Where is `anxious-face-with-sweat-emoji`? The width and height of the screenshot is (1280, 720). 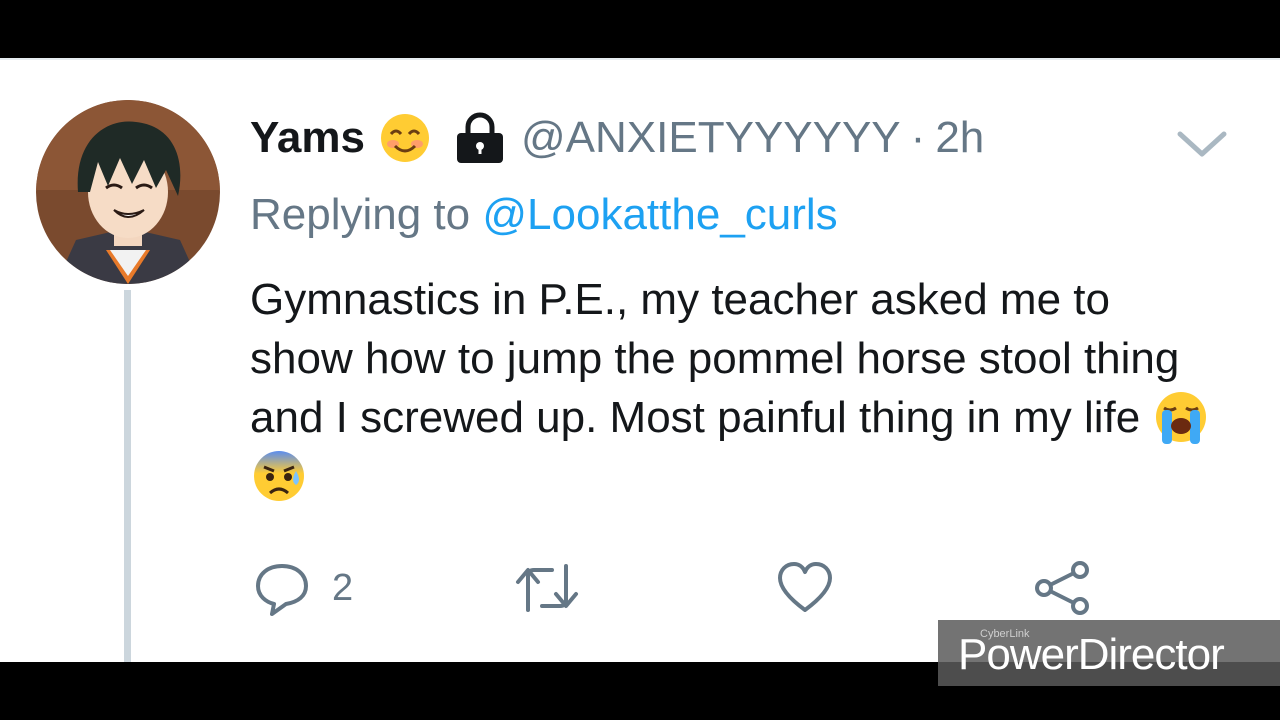
anxious-face-with-sweat-emoji is located at coordinates (279, 476).